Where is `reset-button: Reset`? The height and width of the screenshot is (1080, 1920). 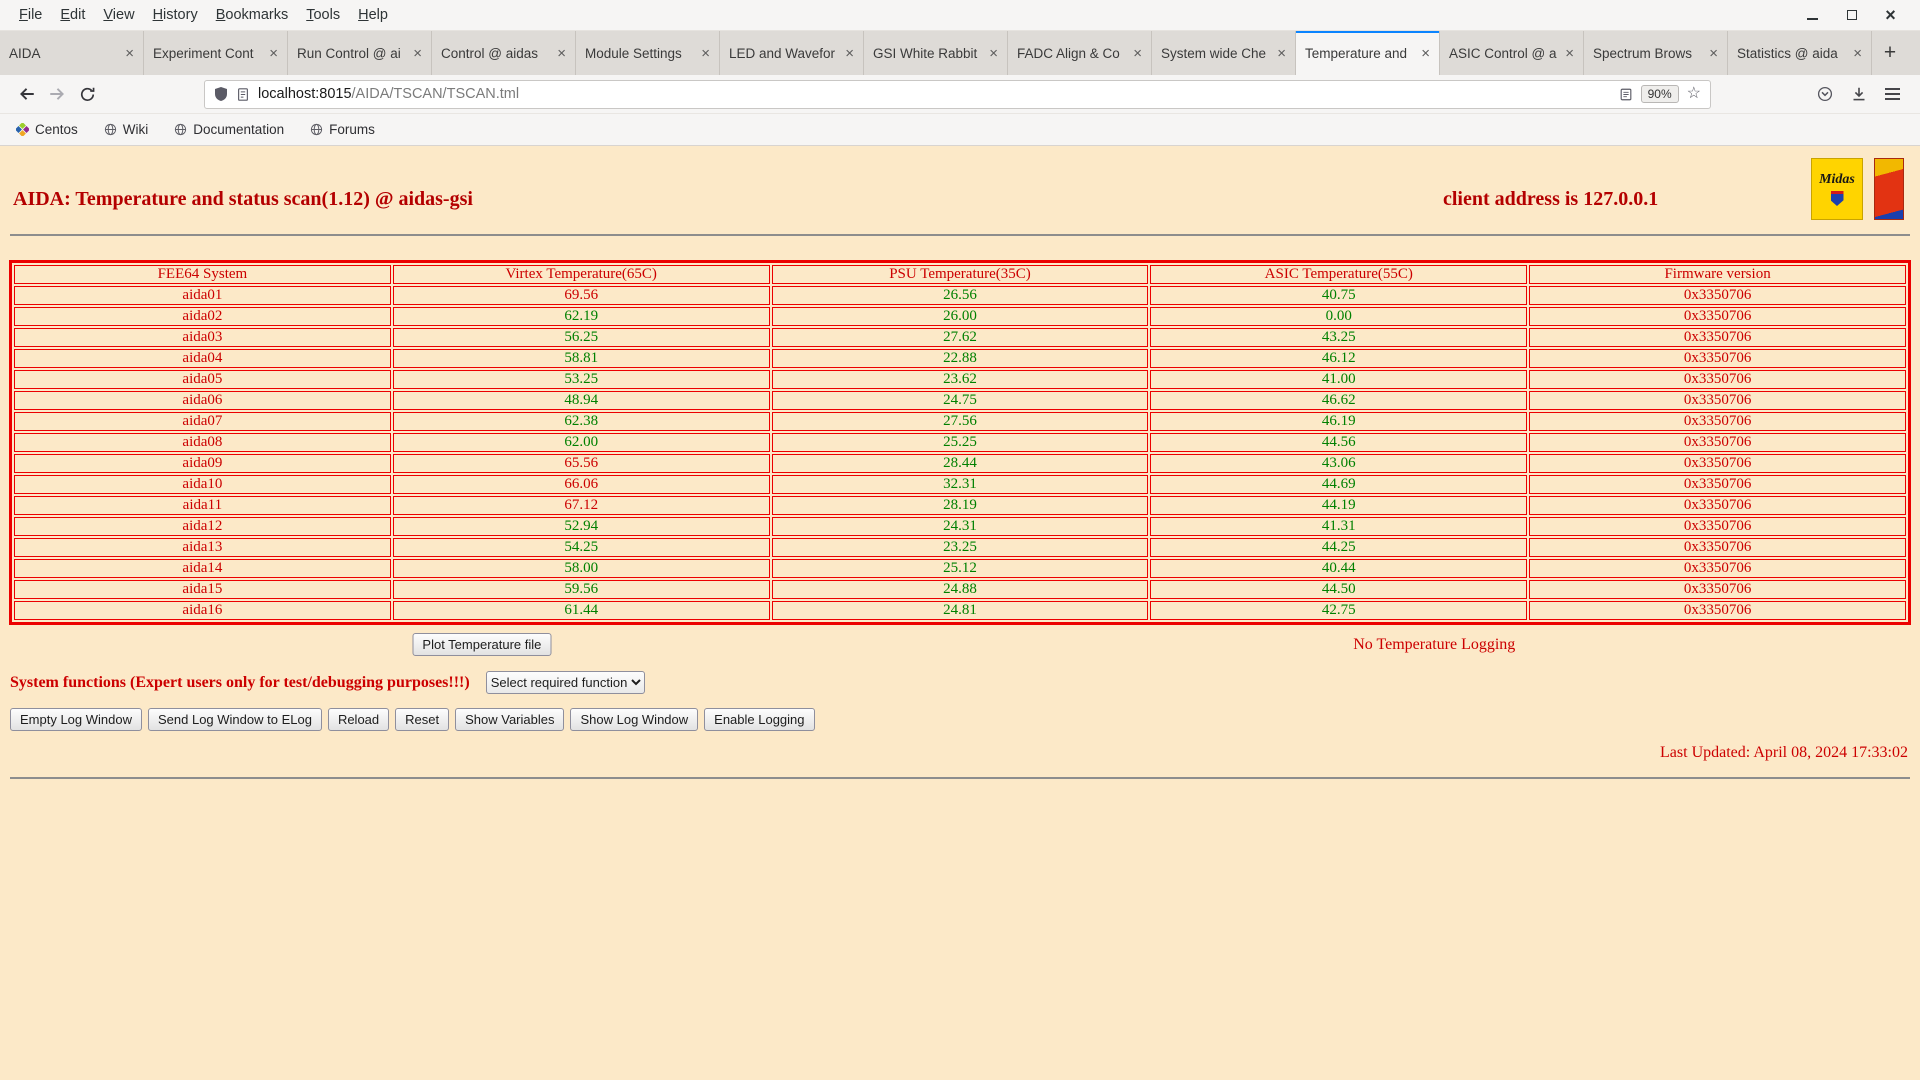 reset-button: Reset is located at coordinates (422, 719).